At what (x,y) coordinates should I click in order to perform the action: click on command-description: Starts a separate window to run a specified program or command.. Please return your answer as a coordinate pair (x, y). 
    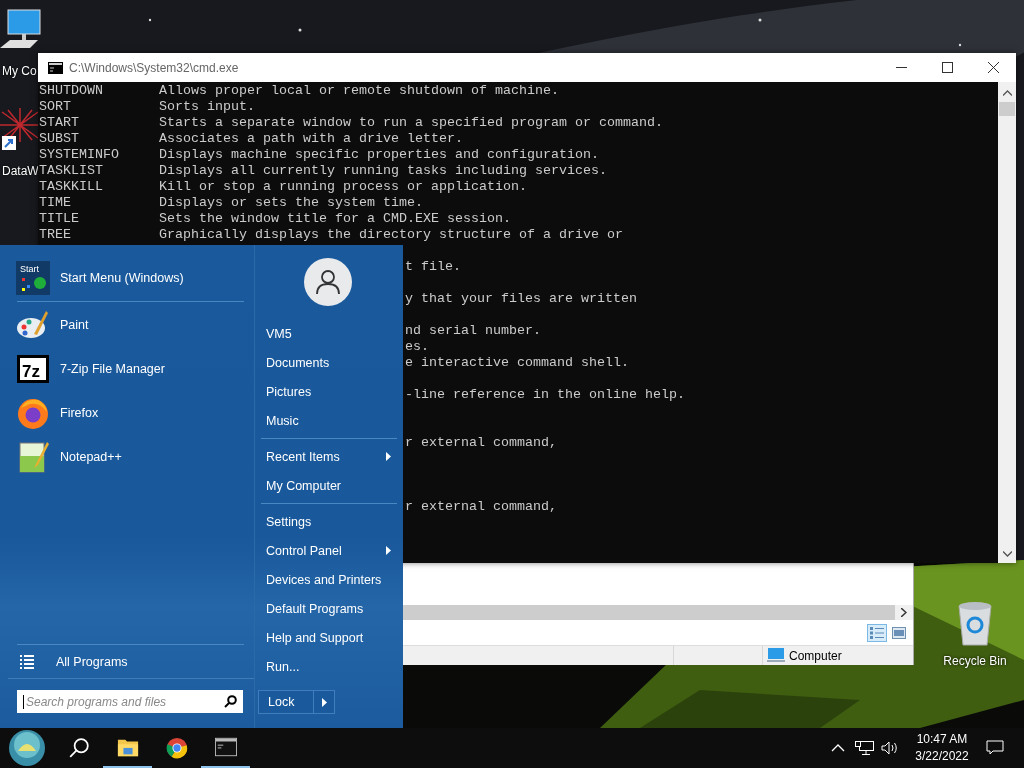
    Looking at the image, I should click on (411, 123).